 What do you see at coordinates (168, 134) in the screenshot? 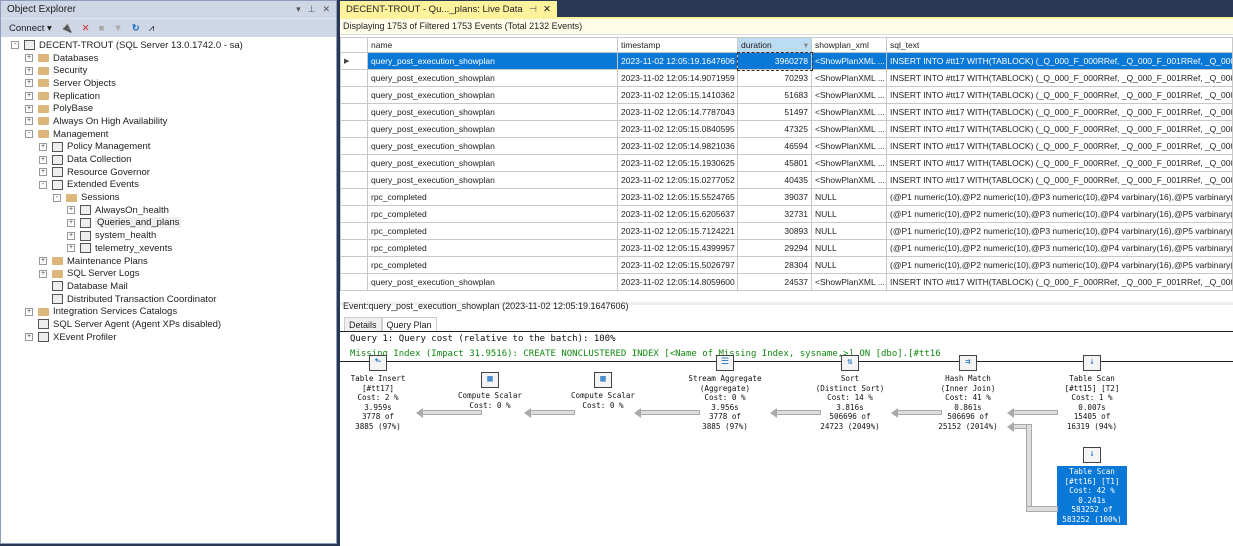
I see `tree-node-management: - Management` at bounding box center [168, 134].